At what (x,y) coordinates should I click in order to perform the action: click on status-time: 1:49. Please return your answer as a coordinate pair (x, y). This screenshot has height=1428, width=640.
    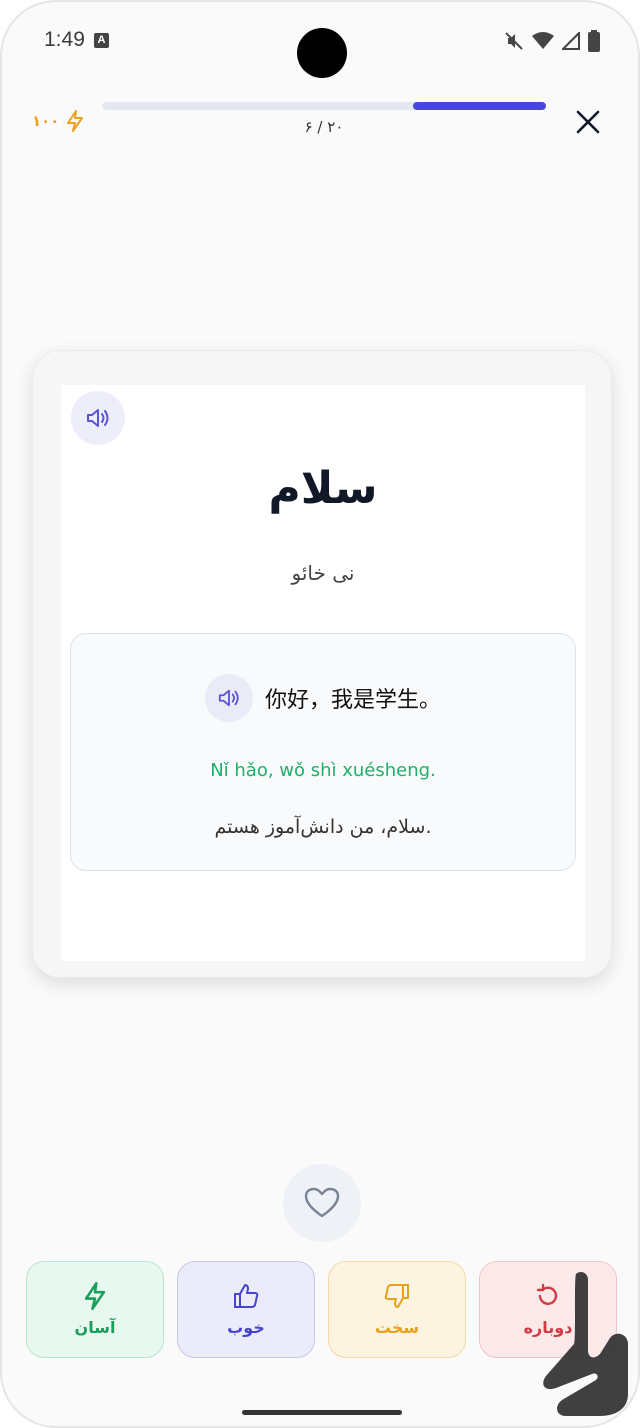
    Looking at the image, I should click on (64, 39).